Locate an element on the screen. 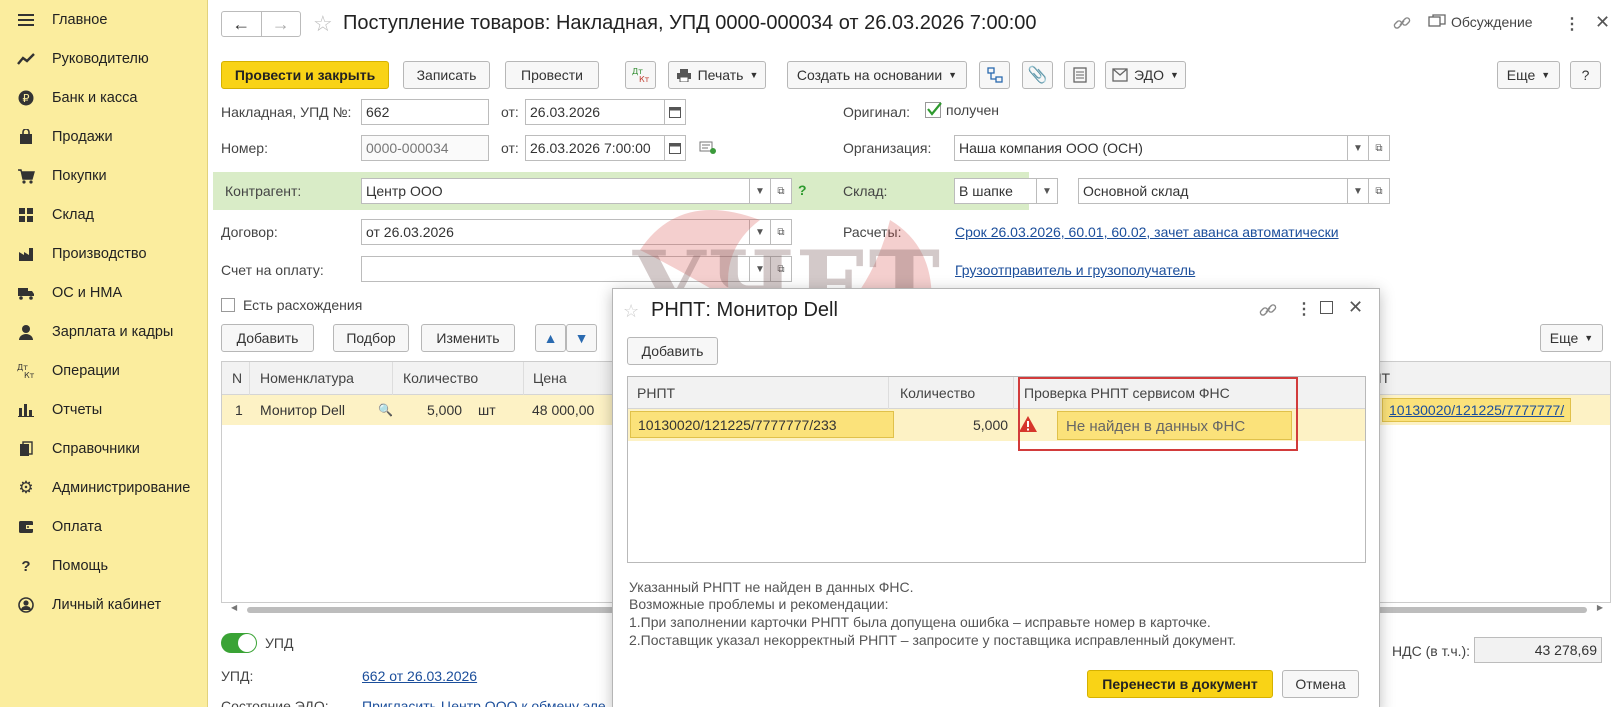  invoice-date-field: 26.03.2026 is located at coordinates (595, 112).